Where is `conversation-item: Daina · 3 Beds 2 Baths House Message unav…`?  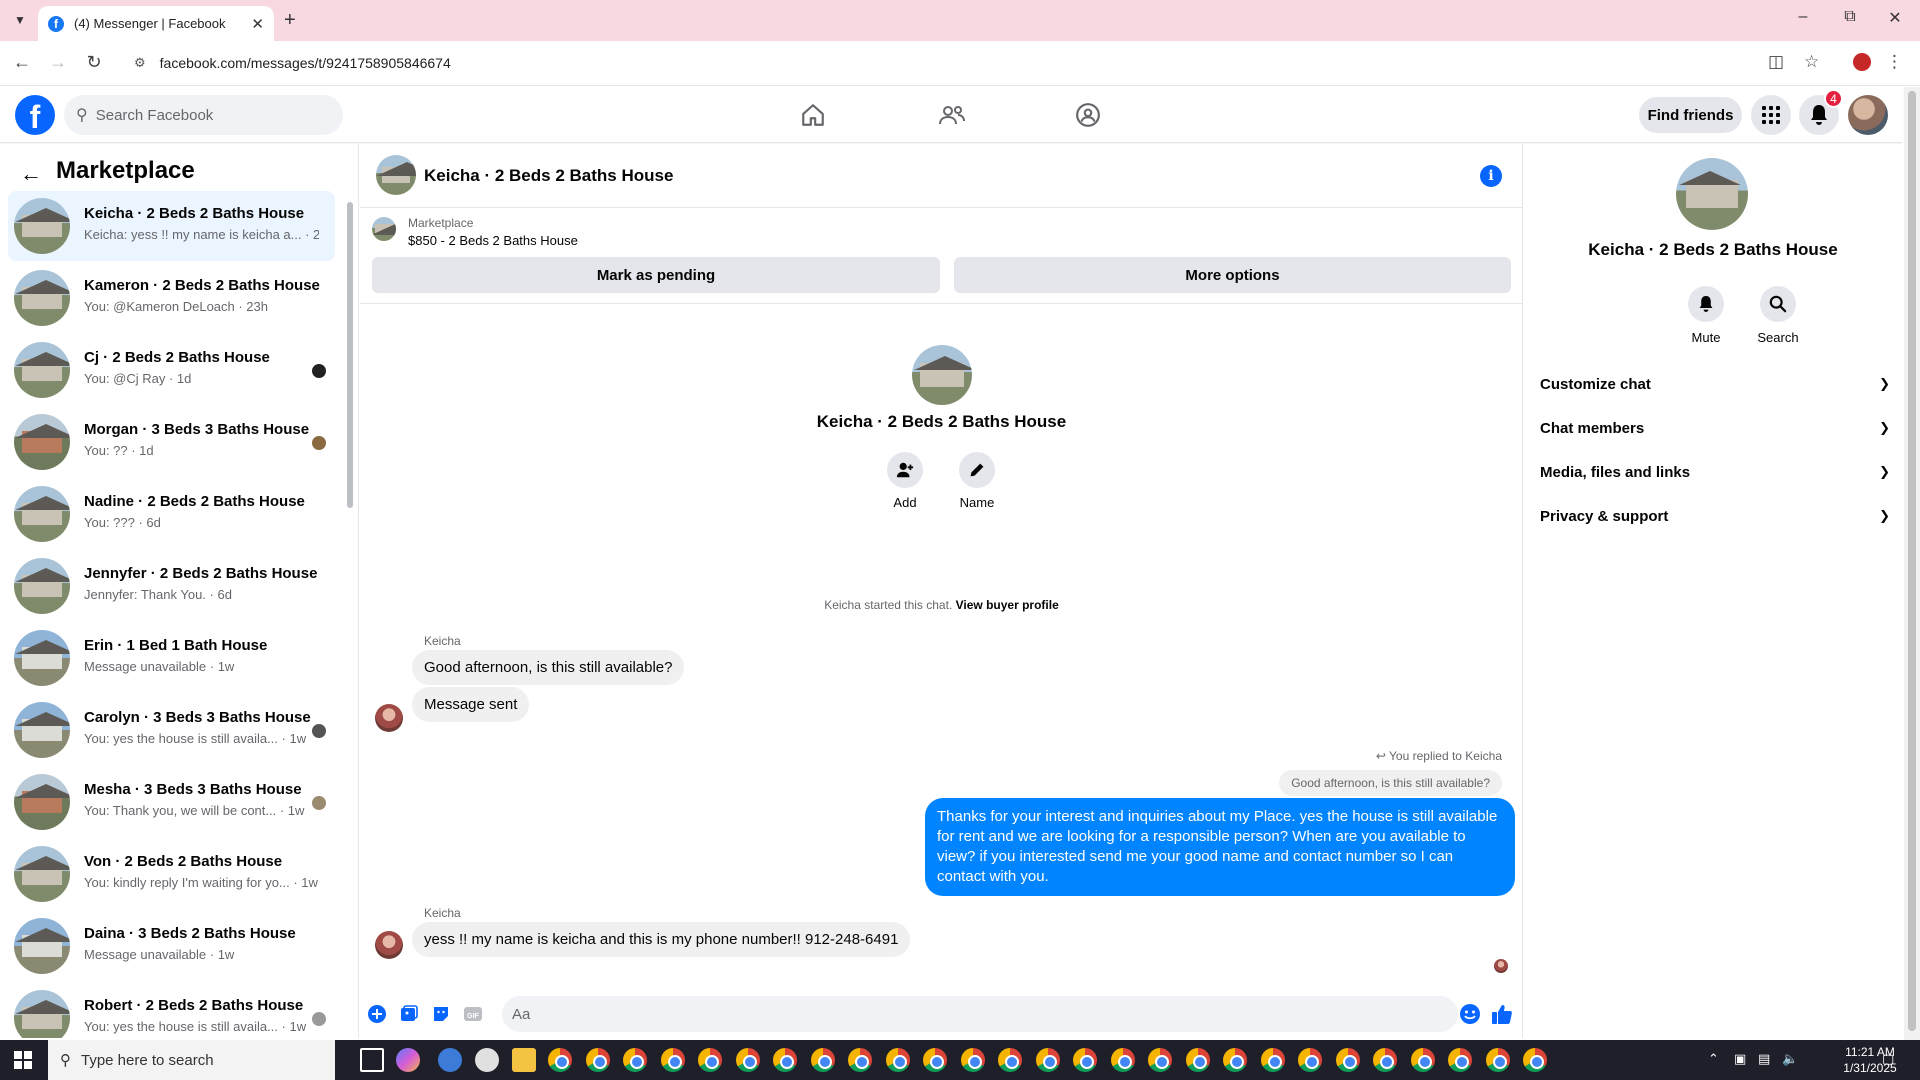
conversation-item: Daina · 3 Beds 2 Baths House Message unav… is located at coordinates (171, 946).